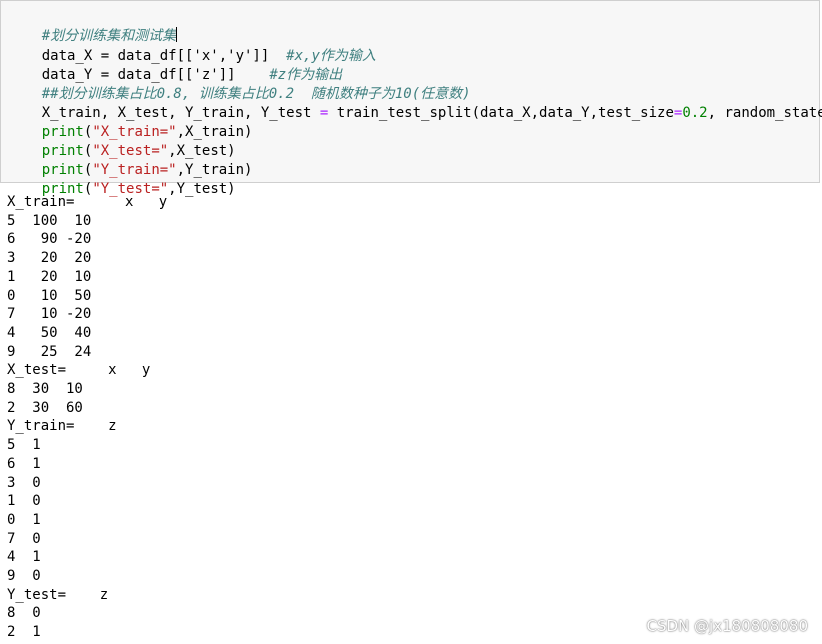 The height and width of the screenshot is (644, 822). Describe the element at coordinates (727, 626) in the screenshot. I see `watermark: CSDN @jx180808080` at that location.